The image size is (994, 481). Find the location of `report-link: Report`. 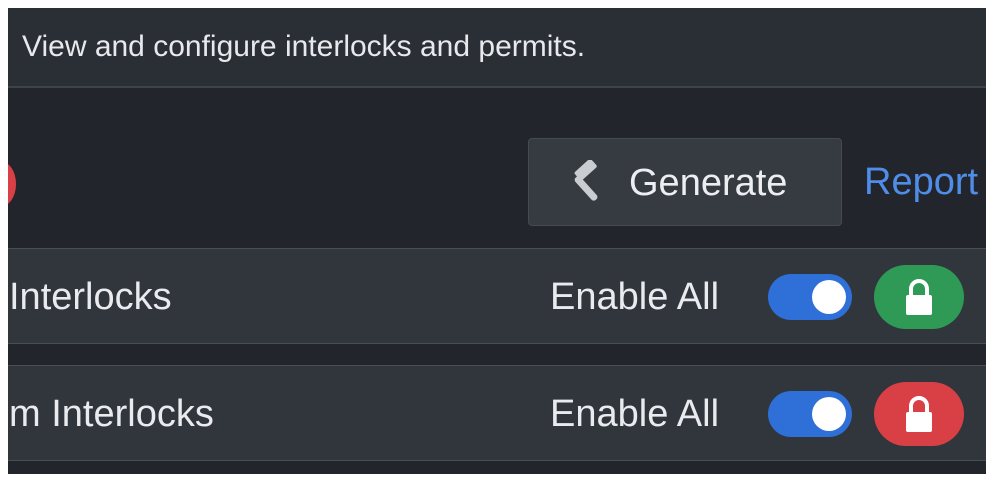

report-link: Report is located at coordinates (921, 182).